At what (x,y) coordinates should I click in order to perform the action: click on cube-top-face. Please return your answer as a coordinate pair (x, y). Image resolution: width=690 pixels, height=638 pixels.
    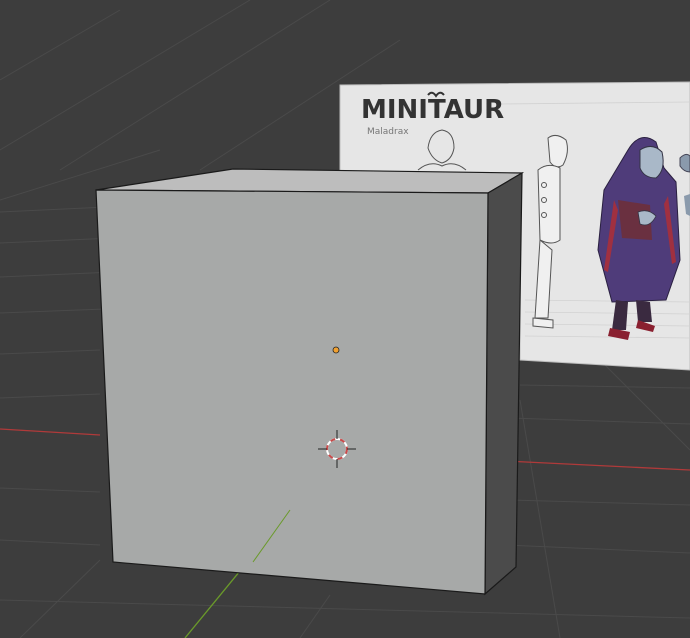
    Looking at the image, I should click on (310, 181).